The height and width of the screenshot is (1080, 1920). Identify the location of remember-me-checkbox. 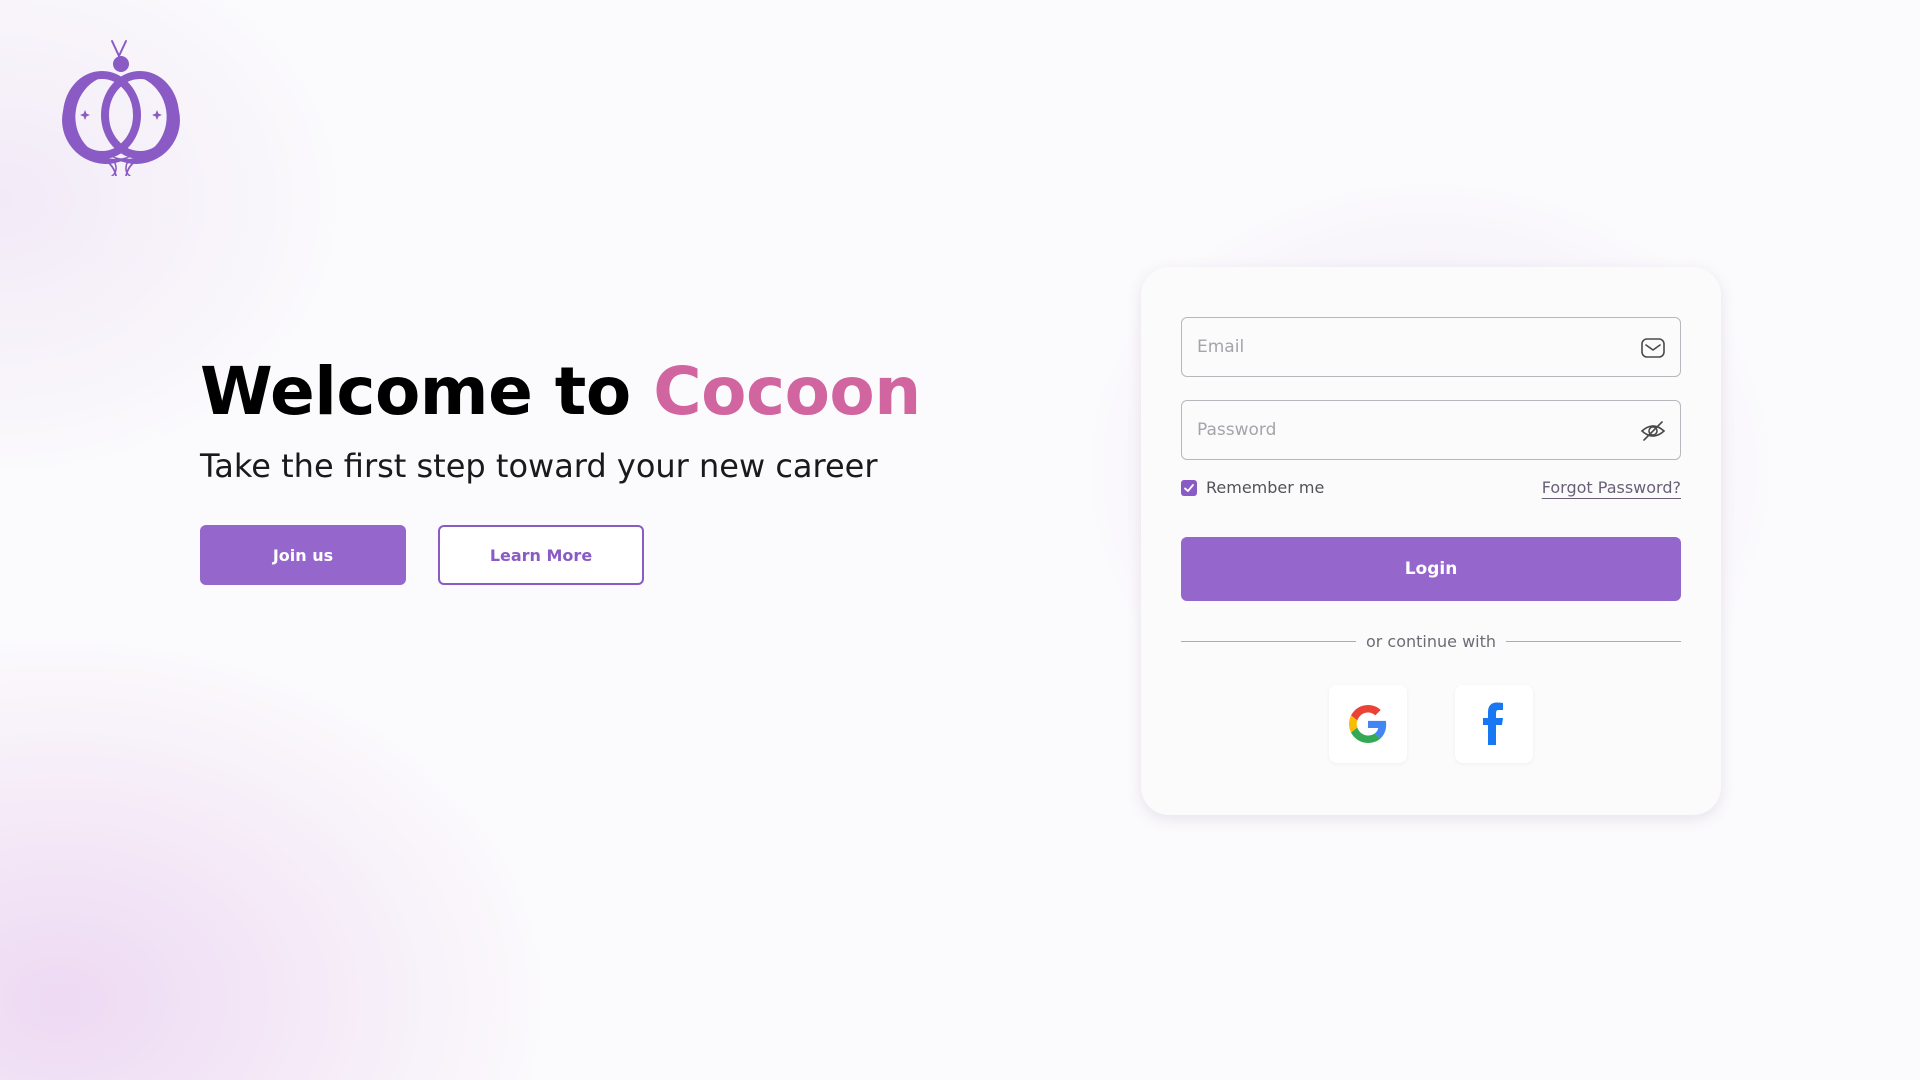
(1189, 487).